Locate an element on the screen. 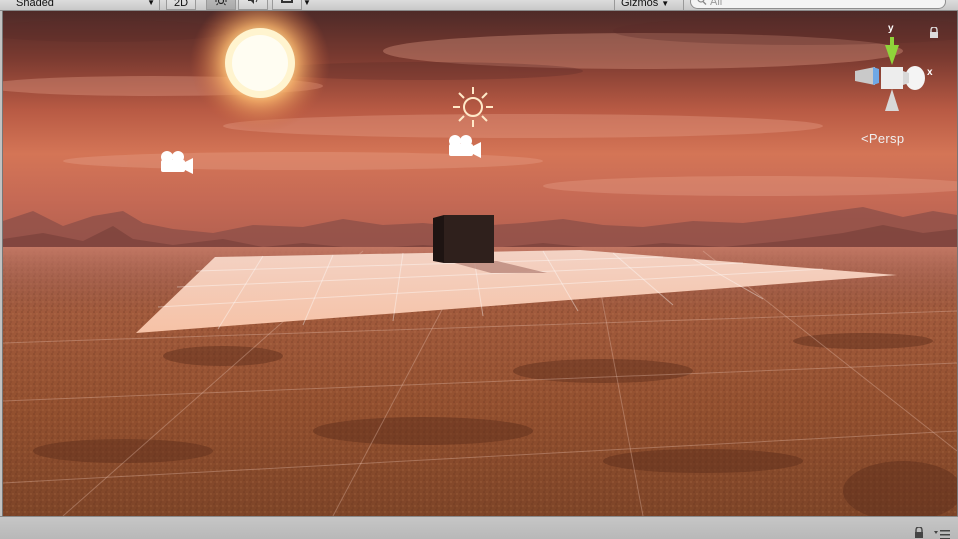 This screenshot has height=539, width=958. scene-effects-toggle is located at coordinates (287, 5).